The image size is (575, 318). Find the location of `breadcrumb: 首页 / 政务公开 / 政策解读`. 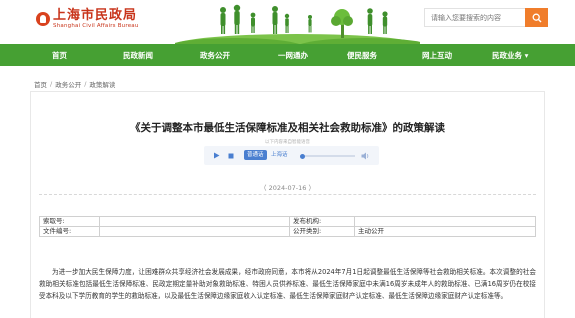

breadcrumb: 首页 / 政务公开 / 政策解读 is located at coordinates (74, 84).